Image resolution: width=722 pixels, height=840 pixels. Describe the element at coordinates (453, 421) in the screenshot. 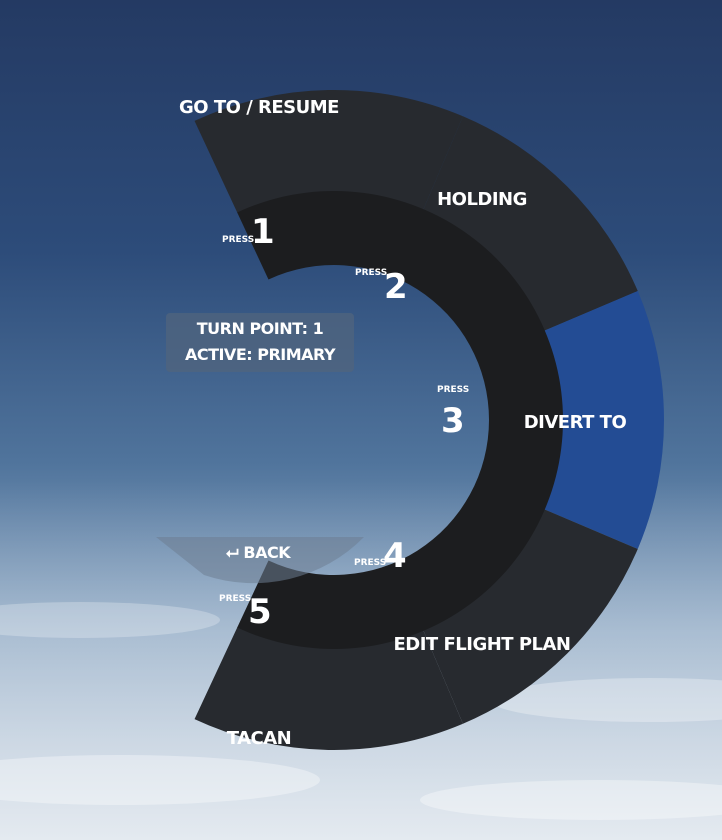

I see `svg-text: 3` at that location.